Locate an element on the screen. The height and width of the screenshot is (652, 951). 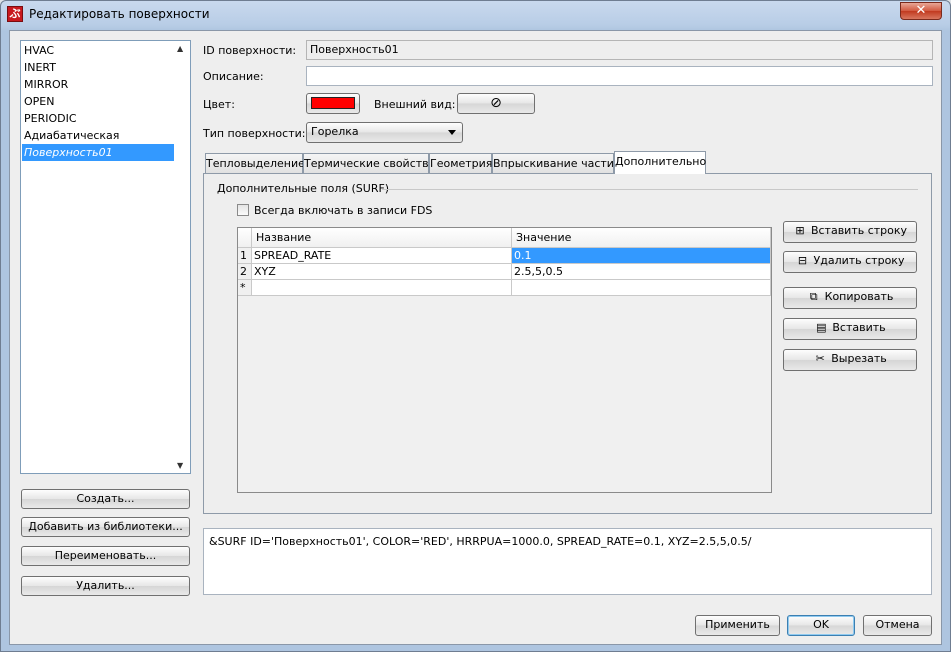
table-cell-name: XYZ is located at coordinates (382, 272).